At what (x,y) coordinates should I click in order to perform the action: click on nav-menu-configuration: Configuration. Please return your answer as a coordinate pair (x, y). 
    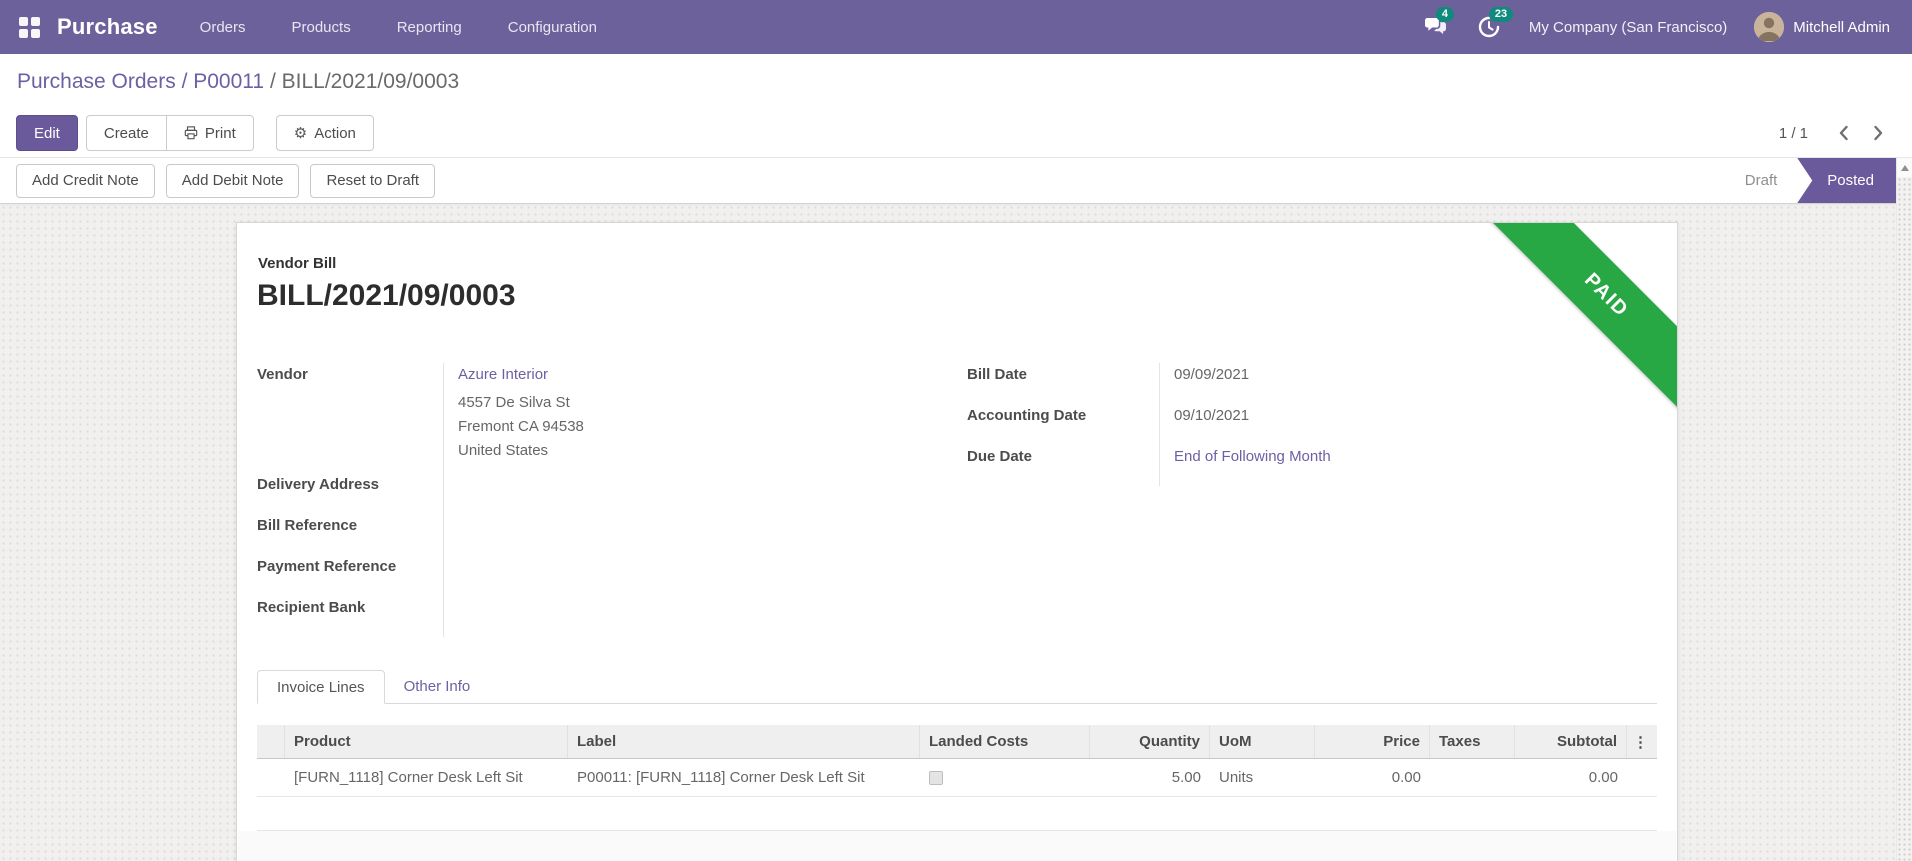
    Looking at the image, I should click on (552, 27).